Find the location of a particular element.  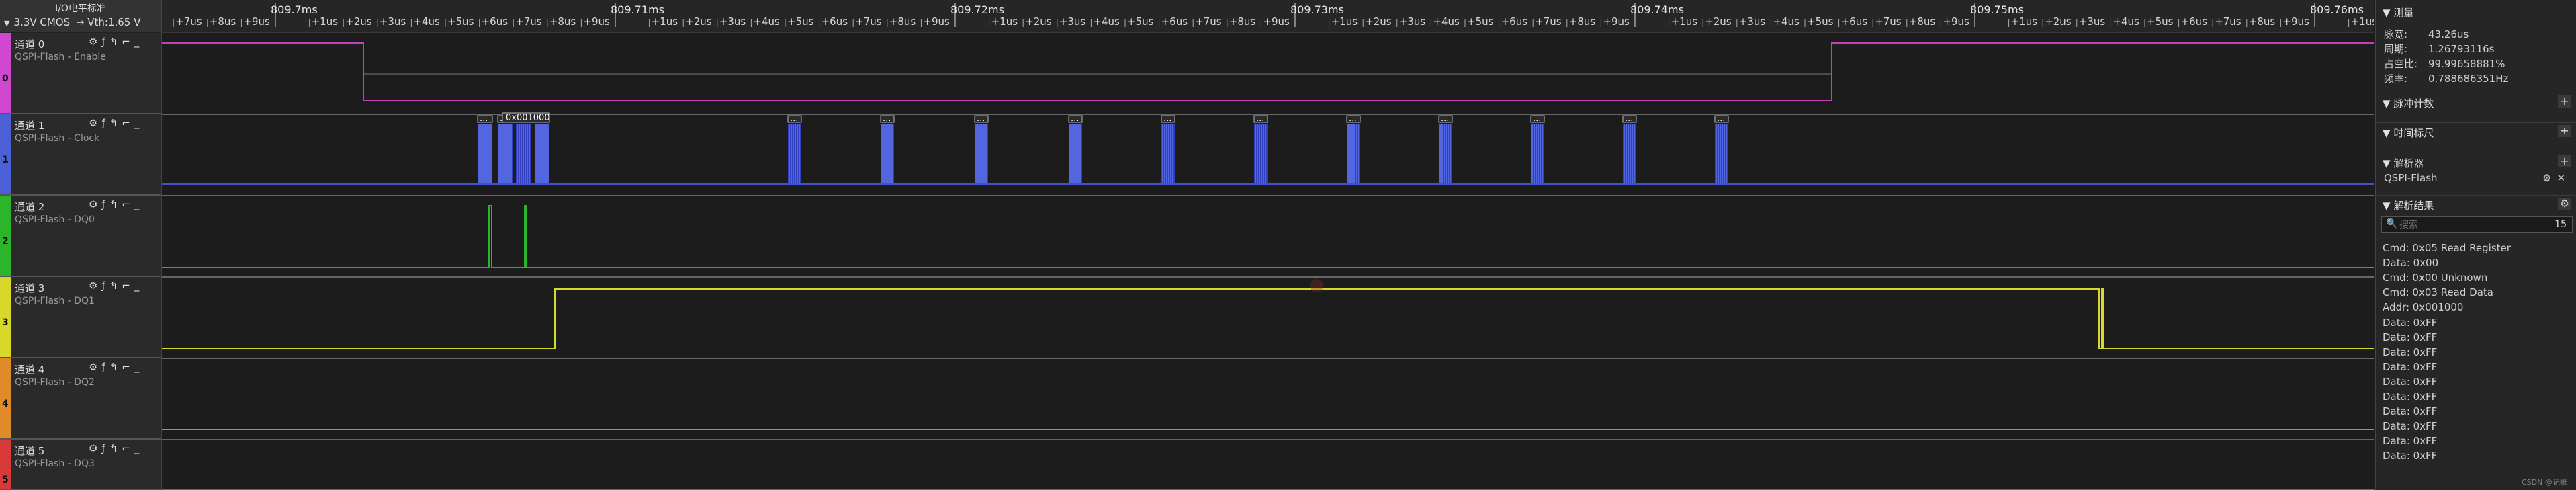

results-section-header: ▼ 解析结果 ⚙ is located at coordinates (2476, 204).